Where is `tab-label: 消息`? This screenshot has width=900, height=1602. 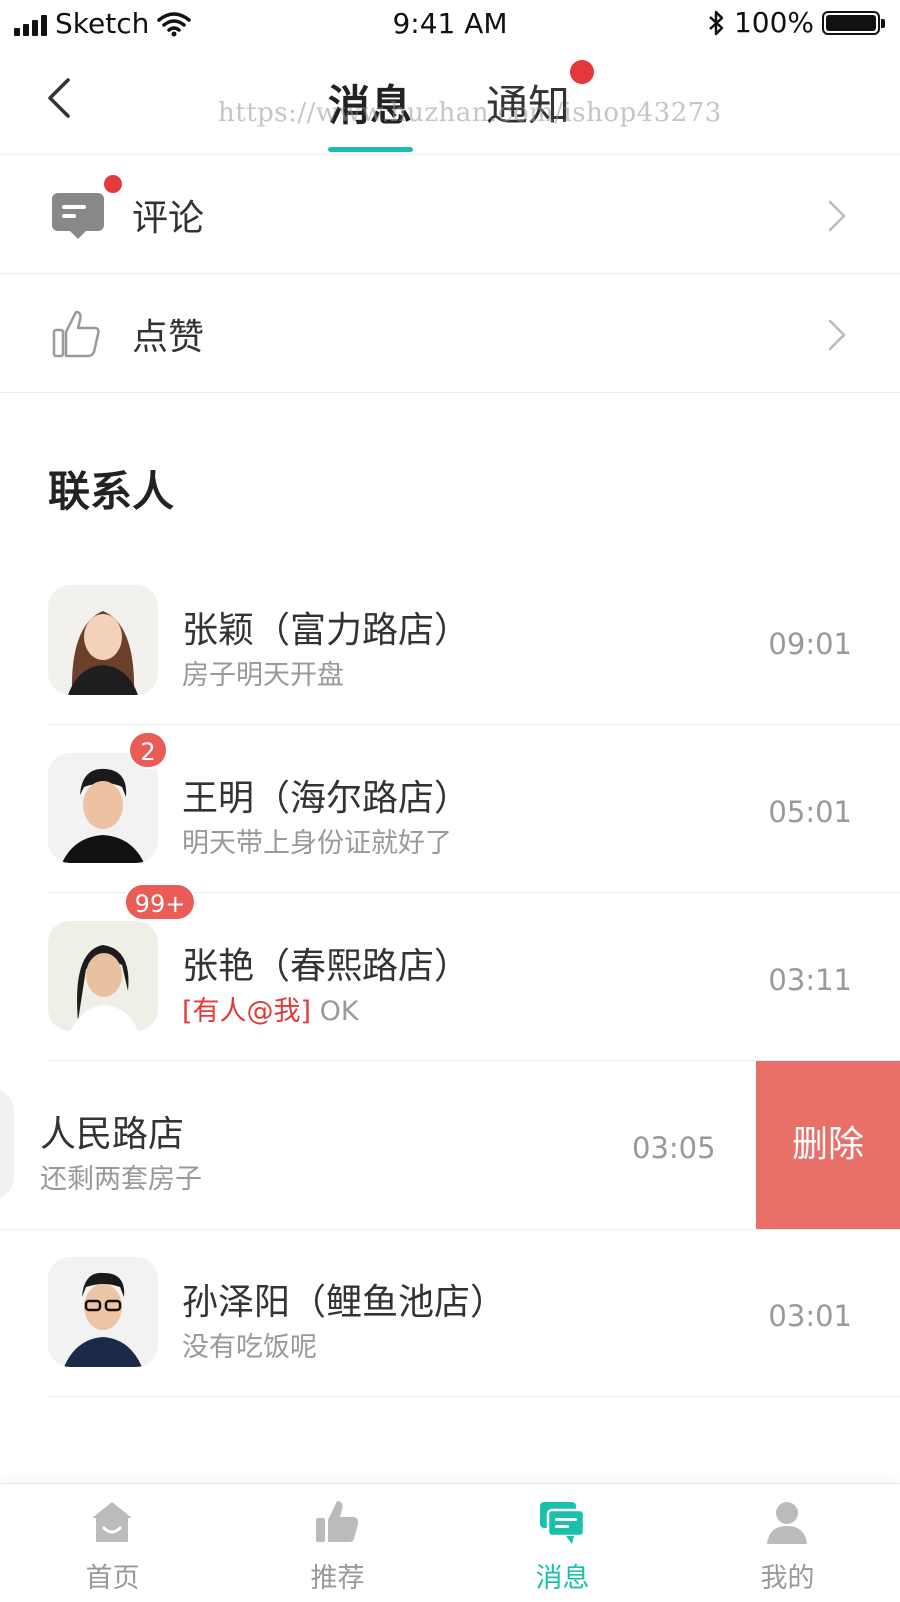
tab-label: 消息 is located at coordinates (562, 1578).